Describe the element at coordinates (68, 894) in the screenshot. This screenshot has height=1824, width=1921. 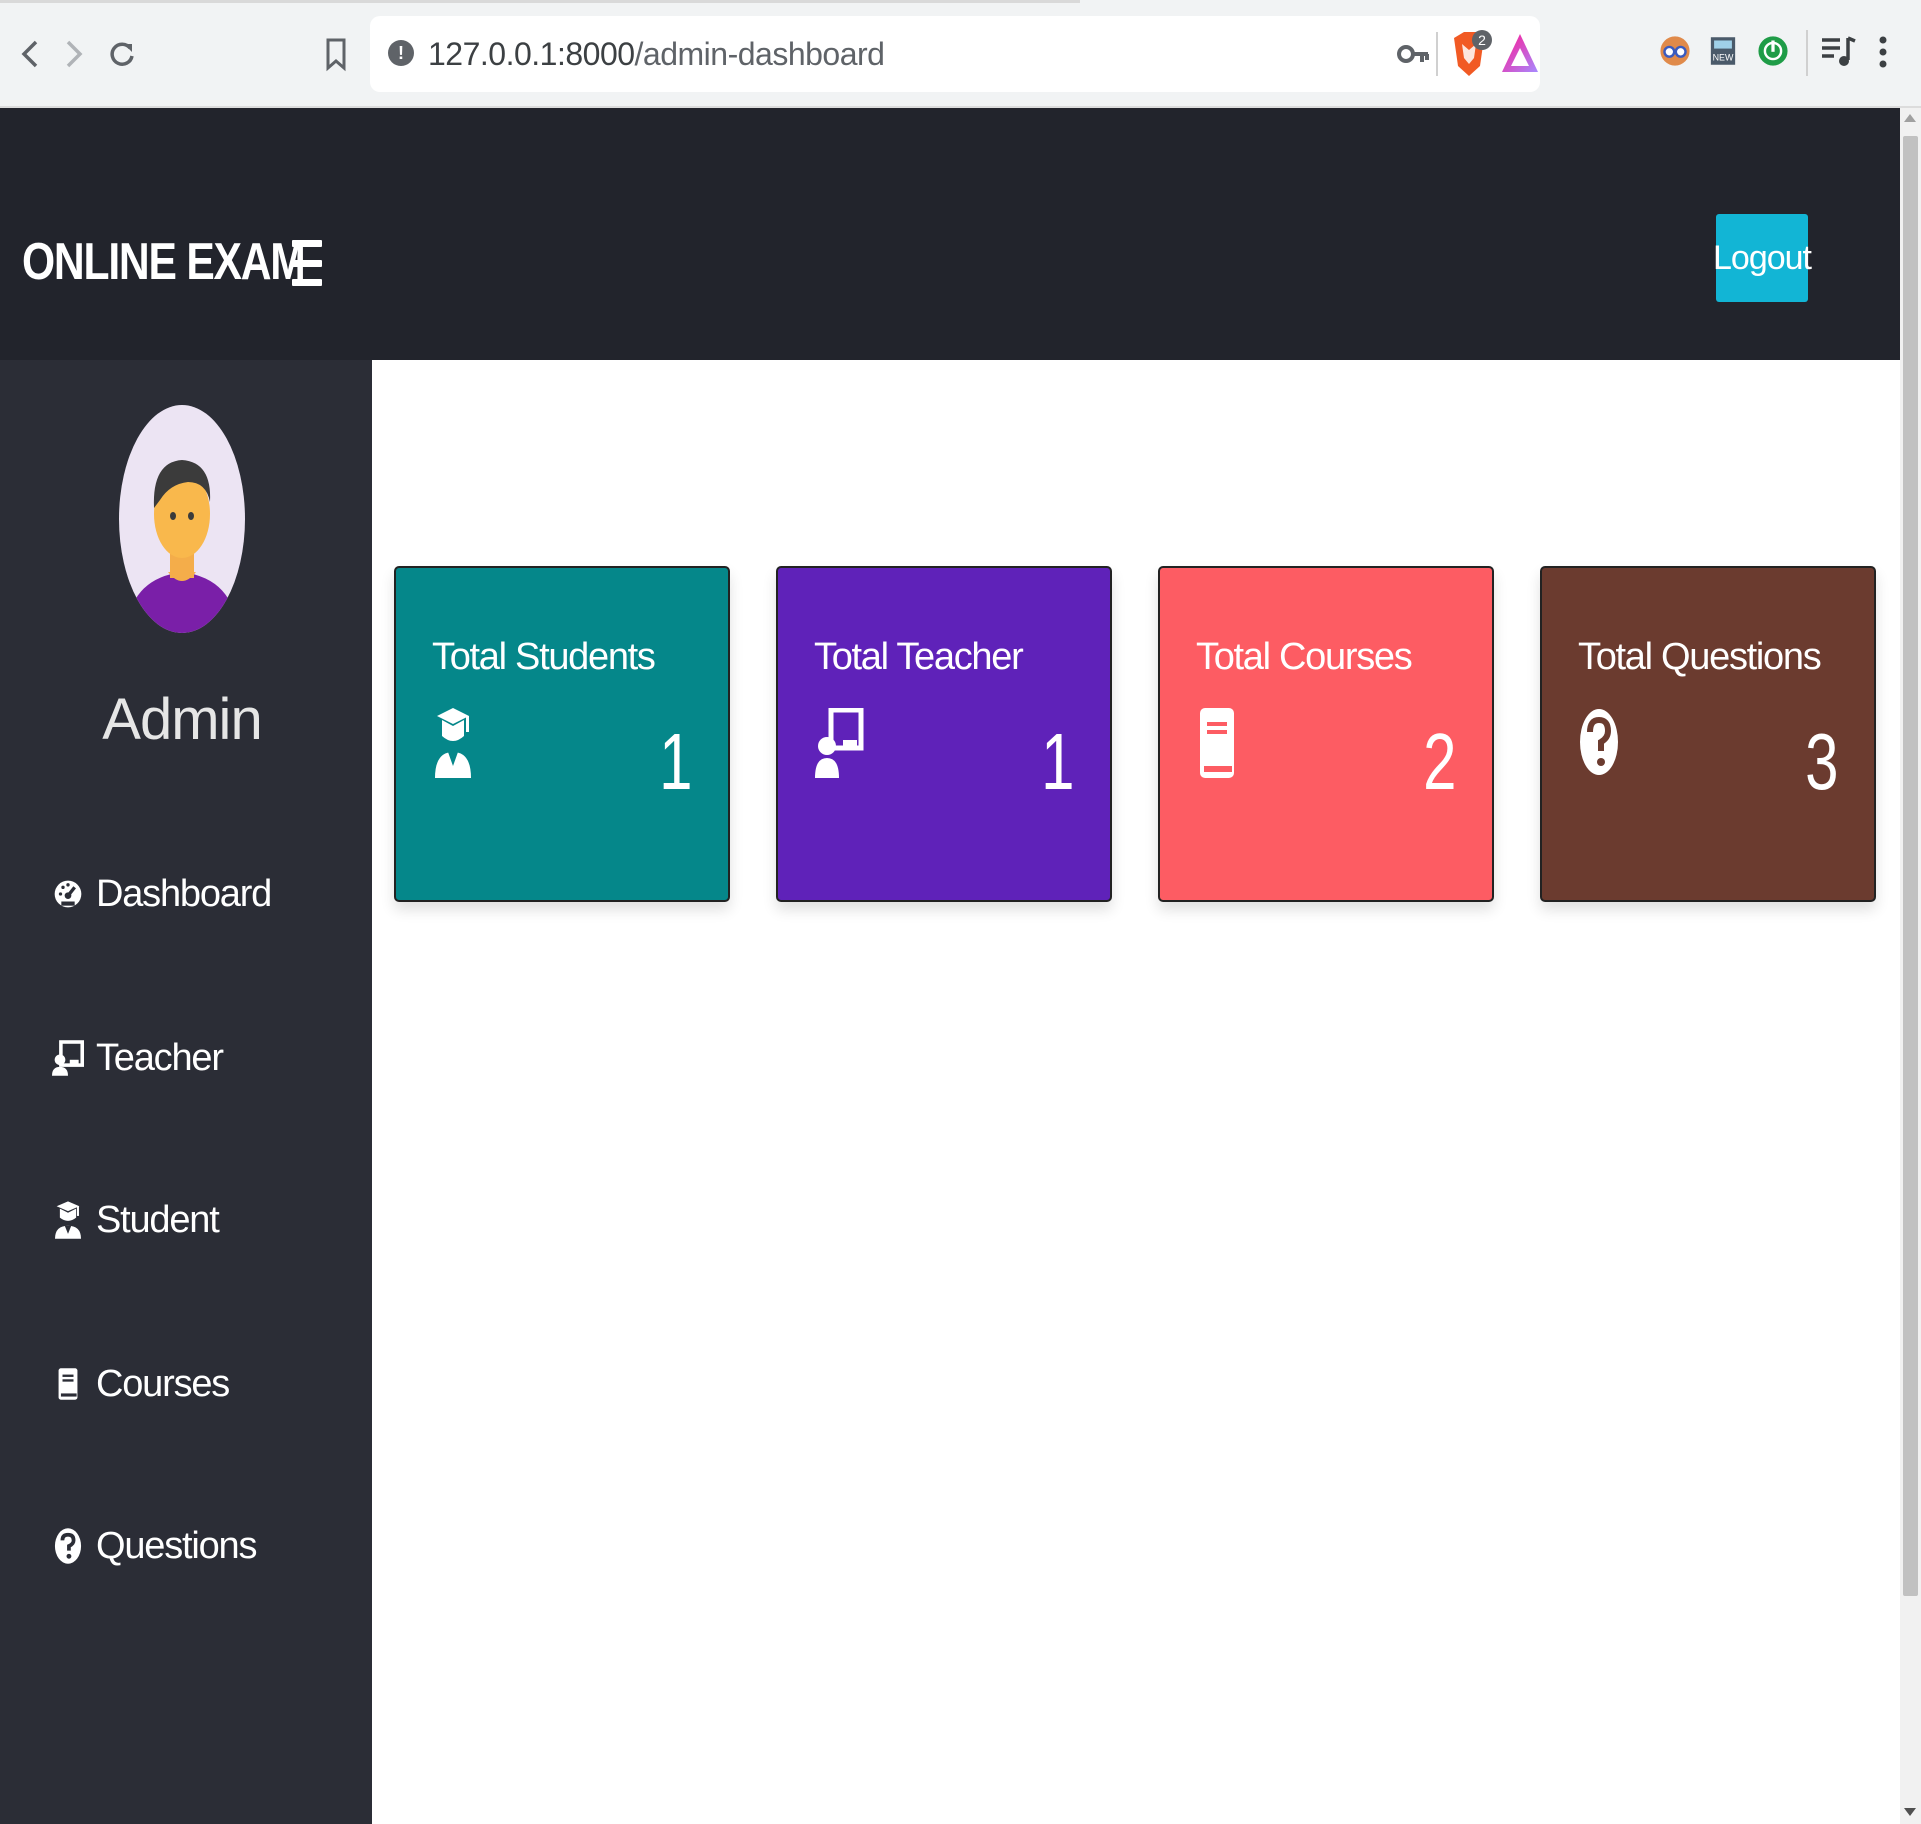
I see `tachometer-icon` at that location.